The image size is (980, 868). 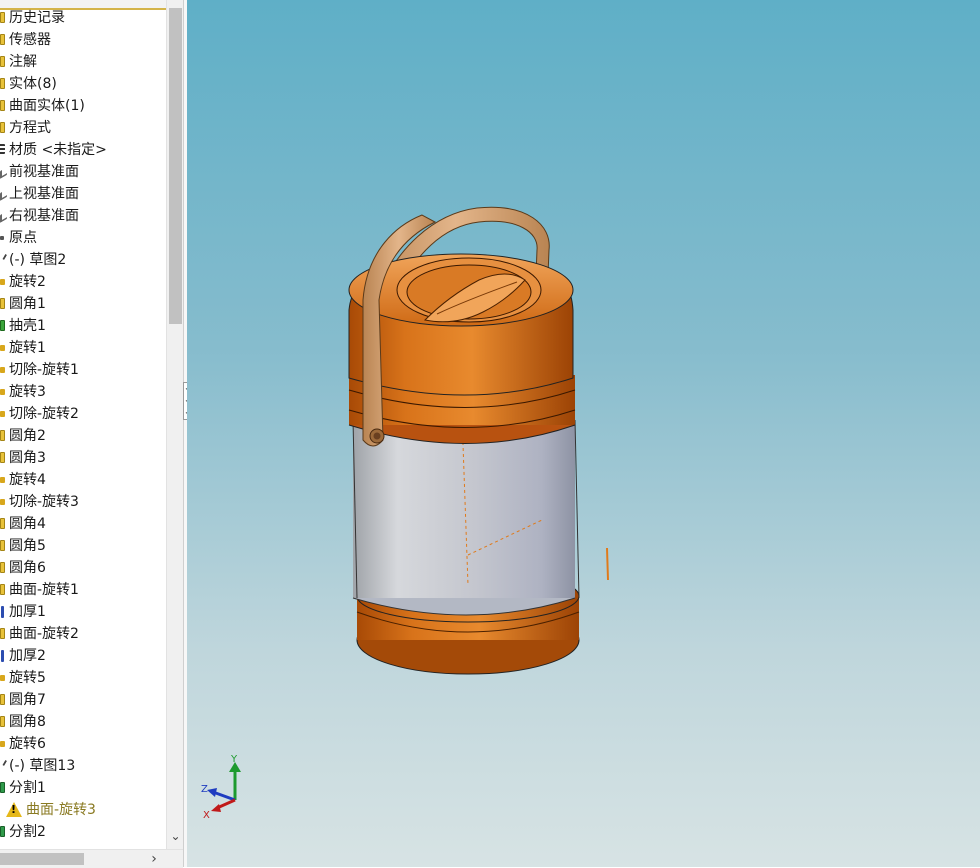 I want to click on x-axis-label: X, so click(x=206, y=815).